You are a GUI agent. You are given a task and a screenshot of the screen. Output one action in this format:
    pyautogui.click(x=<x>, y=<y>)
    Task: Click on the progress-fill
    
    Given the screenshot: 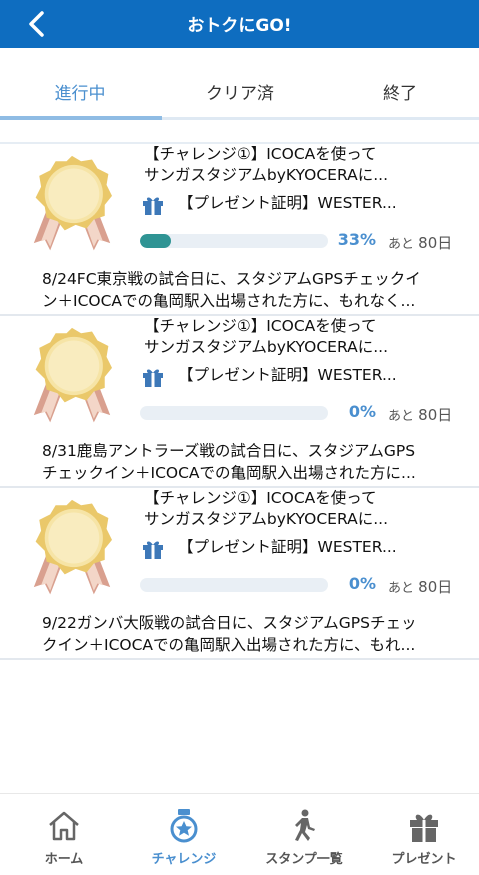 What is the action you would take?
    pyautogui.click(x=156, y=241)
    